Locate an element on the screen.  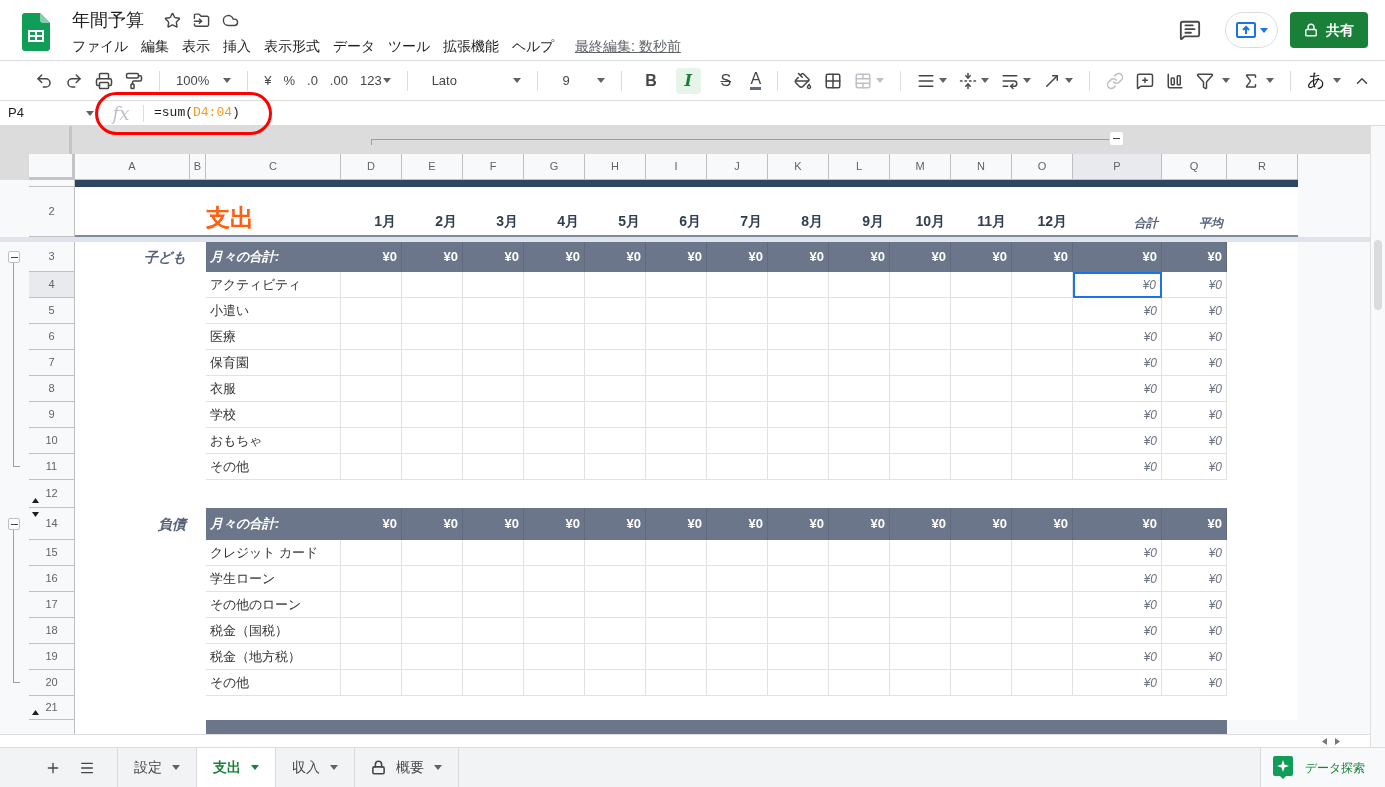
menu-item: ヘルプ is located at coordinates (533, 46).